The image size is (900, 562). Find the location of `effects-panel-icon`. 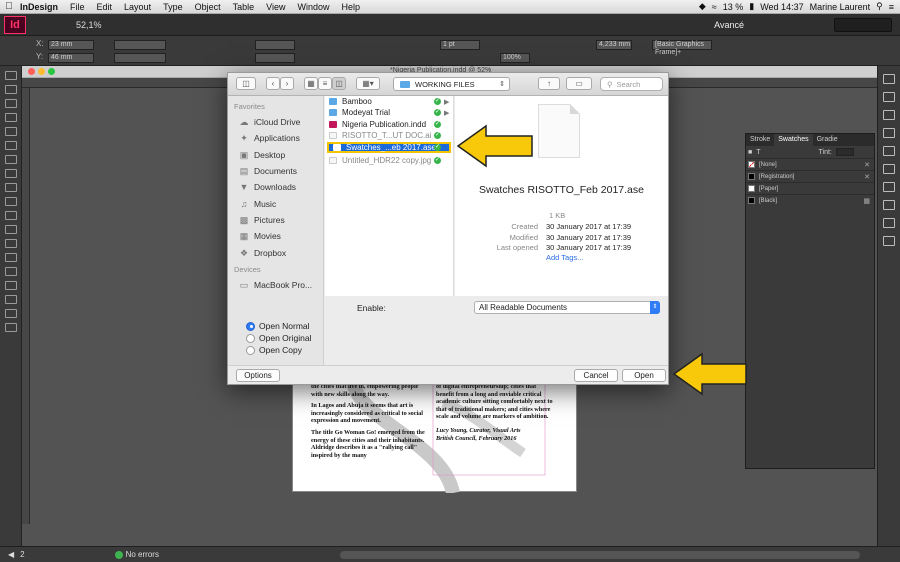

effects-panel-icon is located at coordinates (889, 187).